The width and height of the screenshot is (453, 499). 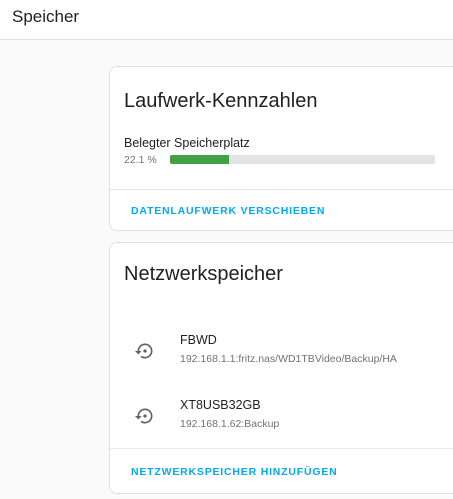 What do you see at coordinates (140, 160) in the screenshot?
I see `used-storage-percent: 22.1 %` at bounding box center [140, 160].